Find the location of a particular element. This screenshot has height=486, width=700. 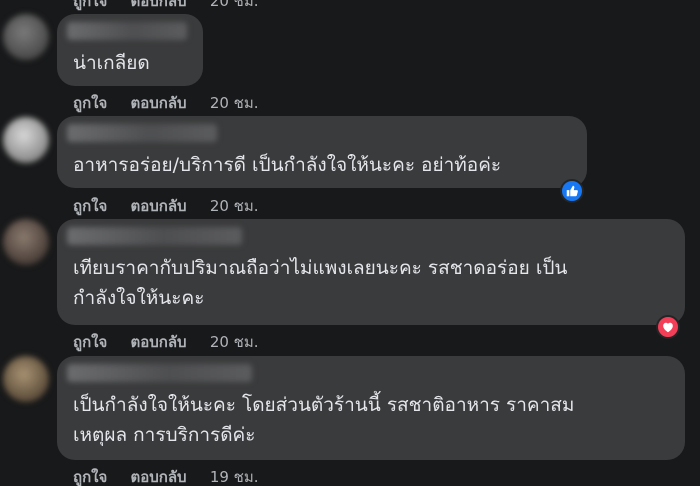

heart-icon is located at coordinates (668, 327).